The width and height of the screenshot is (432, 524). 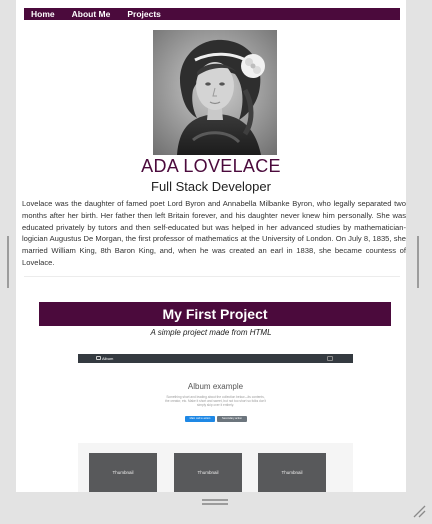 I want to click on project-title: My First Project, so click(x=215, y=314).